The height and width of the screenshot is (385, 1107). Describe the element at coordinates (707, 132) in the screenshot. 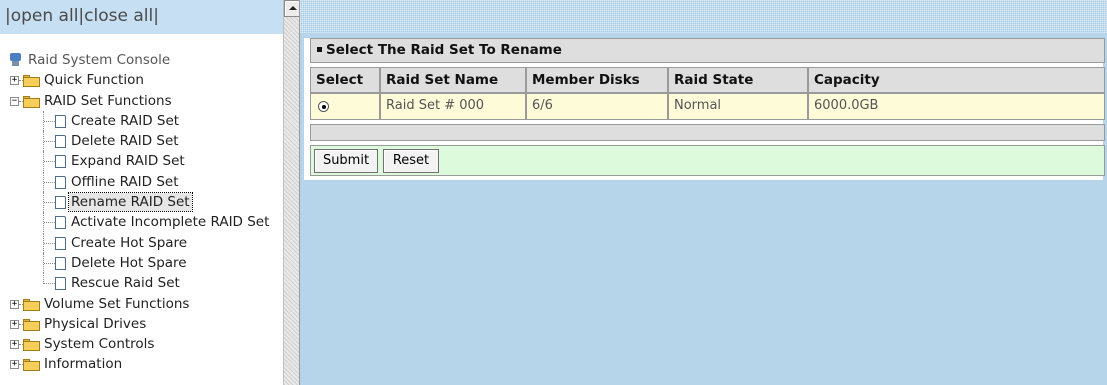

I see `table-footer-bar` at that location.